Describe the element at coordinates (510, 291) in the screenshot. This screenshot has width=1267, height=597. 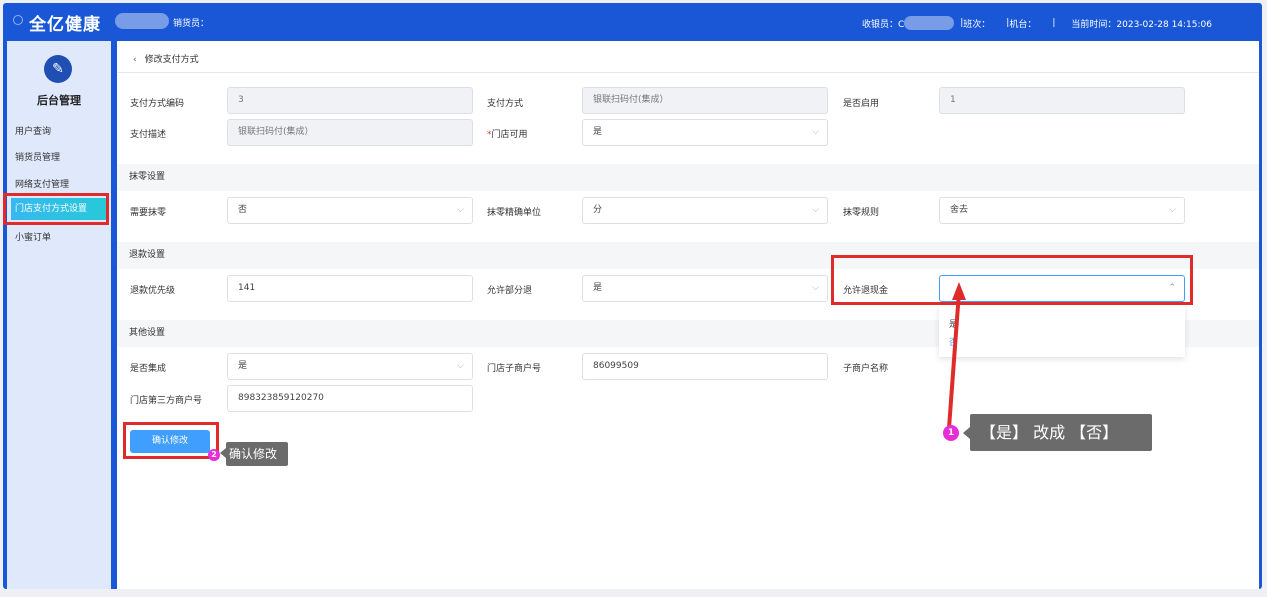
I see `partial-refund-label: 允许部分退` at that location.